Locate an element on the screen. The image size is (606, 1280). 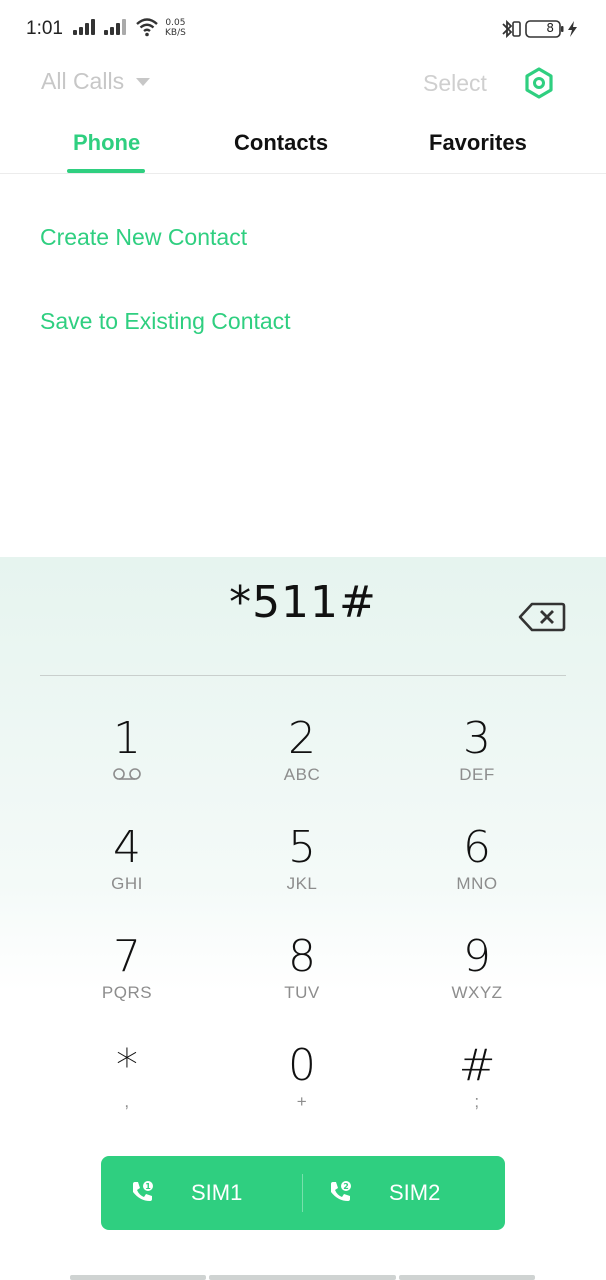
tab-bar: Phone Contacts Favorites is located at coordinates (303, 147).